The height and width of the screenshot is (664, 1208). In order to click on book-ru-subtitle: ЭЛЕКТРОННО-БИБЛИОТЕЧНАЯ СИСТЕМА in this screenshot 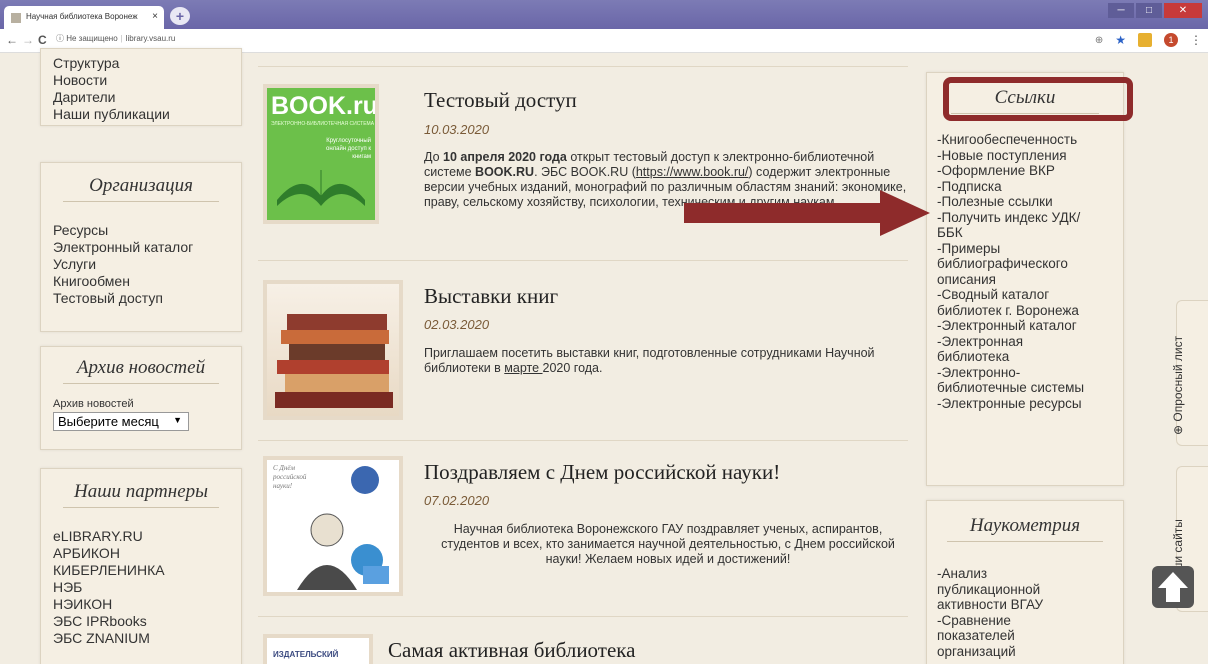, I will do `click(323, 124)`.